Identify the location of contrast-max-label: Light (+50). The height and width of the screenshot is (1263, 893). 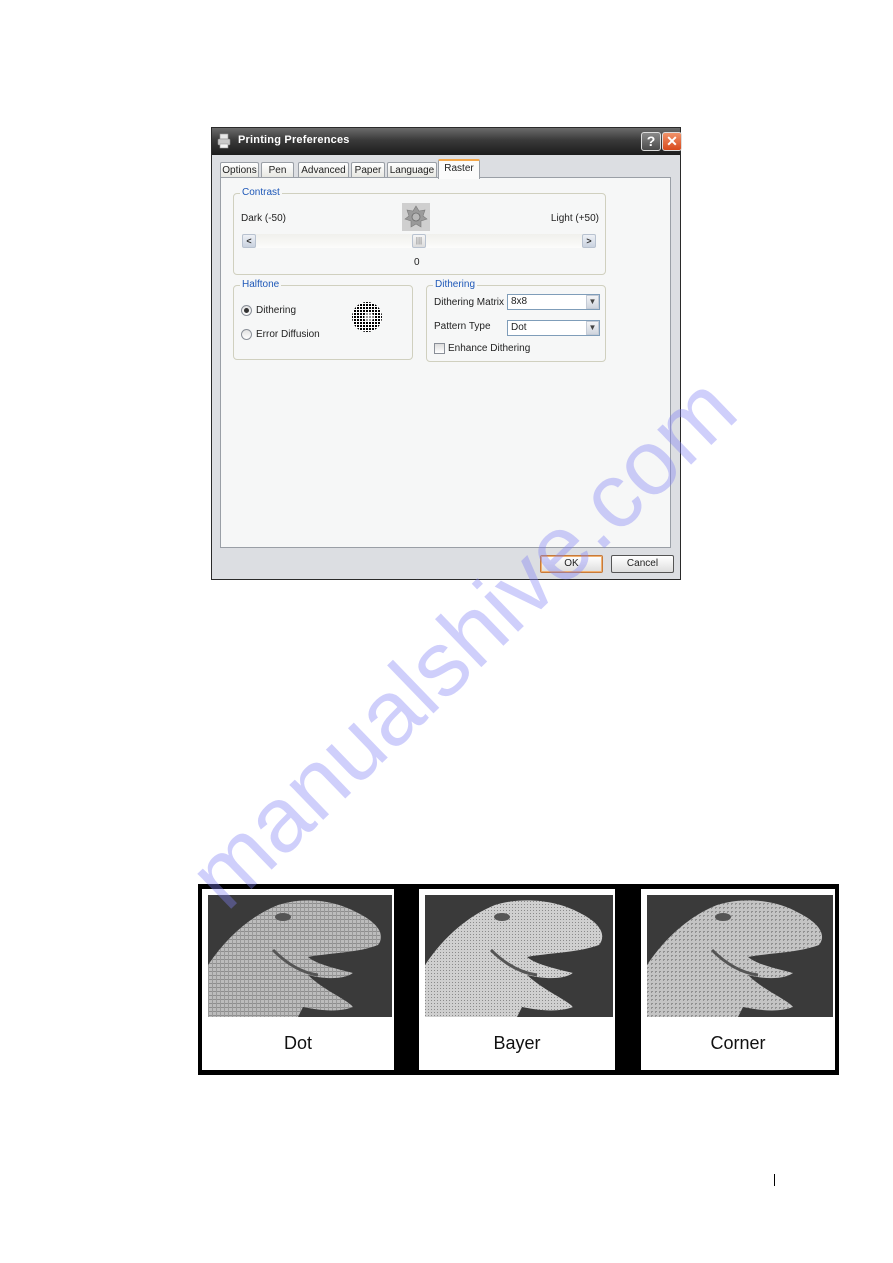
(574, 218).